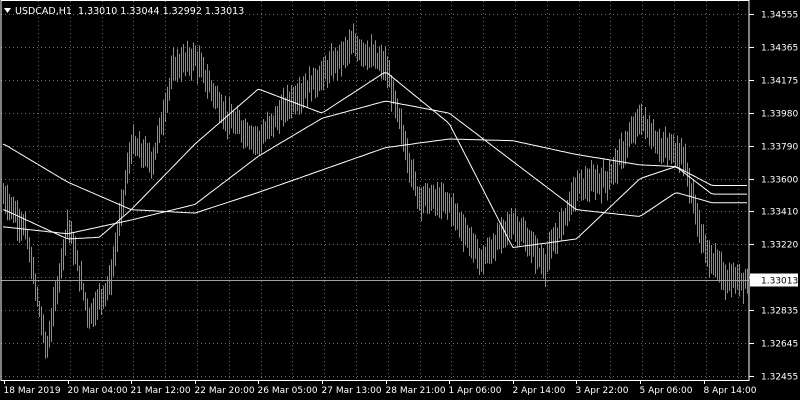  What do you see at coordinates (161, 11) in the screenshot?
I see `ohlc-quotes: 1.33010 1.33044 1.32992 1.33013` at bounding box center [161, 11].